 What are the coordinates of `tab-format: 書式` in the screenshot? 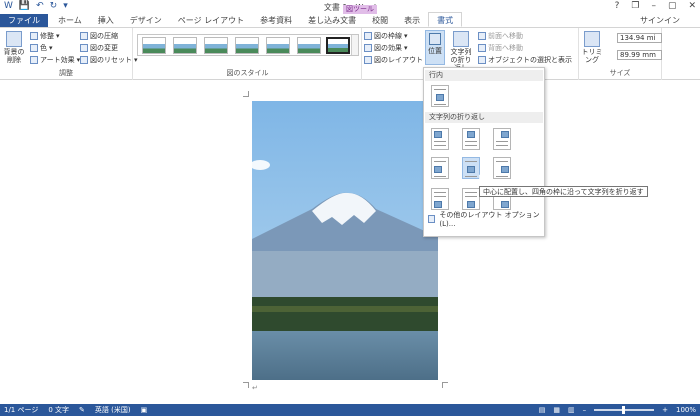 It's located at (445, 19).